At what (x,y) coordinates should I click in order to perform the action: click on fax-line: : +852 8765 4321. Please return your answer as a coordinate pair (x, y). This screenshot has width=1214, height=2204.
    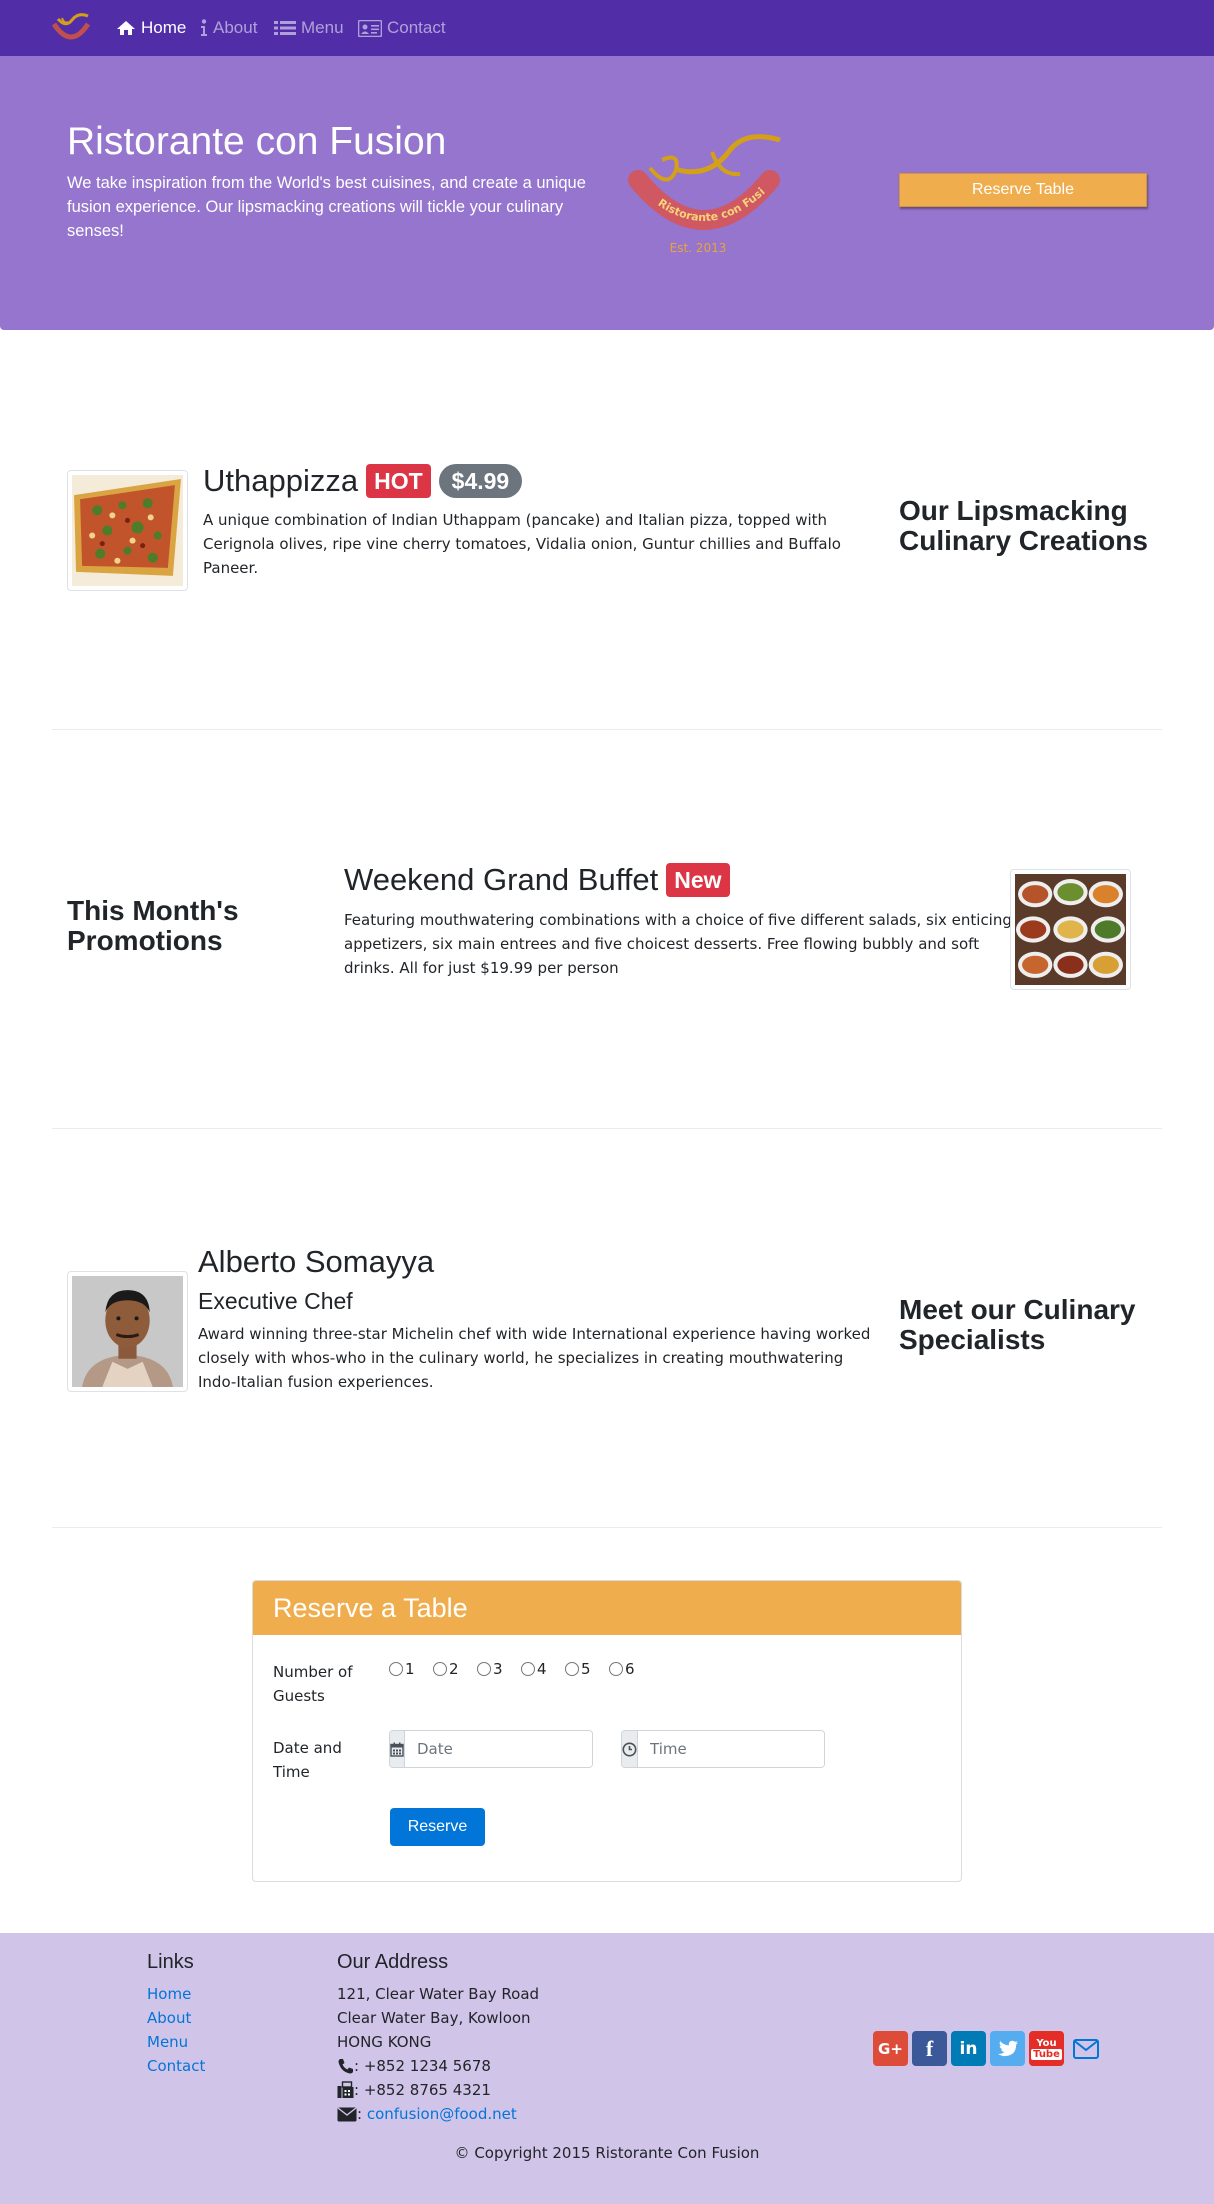
    Looking at the image, I should click on (414, 2090).